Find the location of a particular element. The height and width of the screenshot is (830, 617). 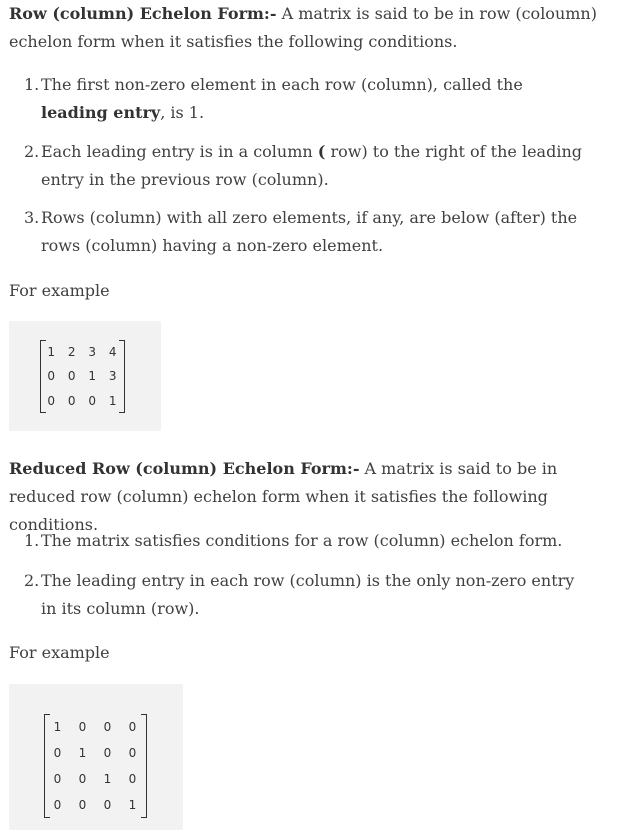

echelon-matrix: 123400130001 is located at coordinates (82, 376).